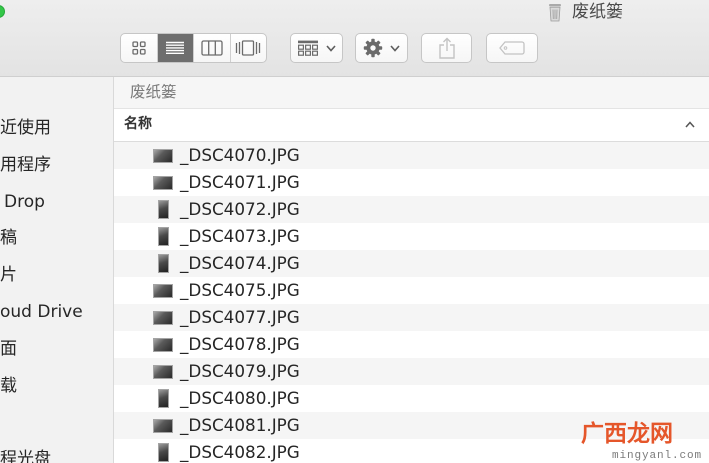  I want to click on arrange-button, so click(316, 48).